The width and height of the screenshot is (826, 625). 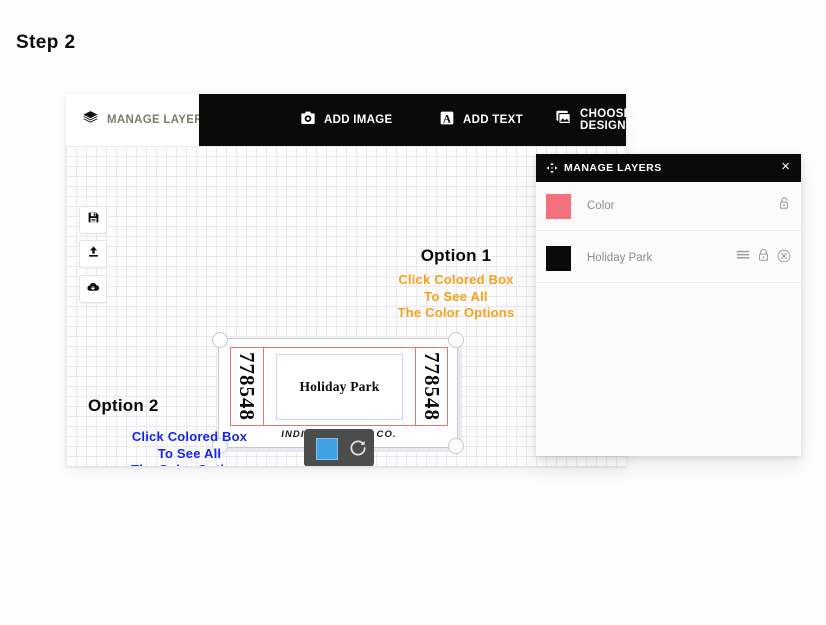 I want to click on manage-layers-label: MANAGE LAYERS, so click(x=159, y=120).